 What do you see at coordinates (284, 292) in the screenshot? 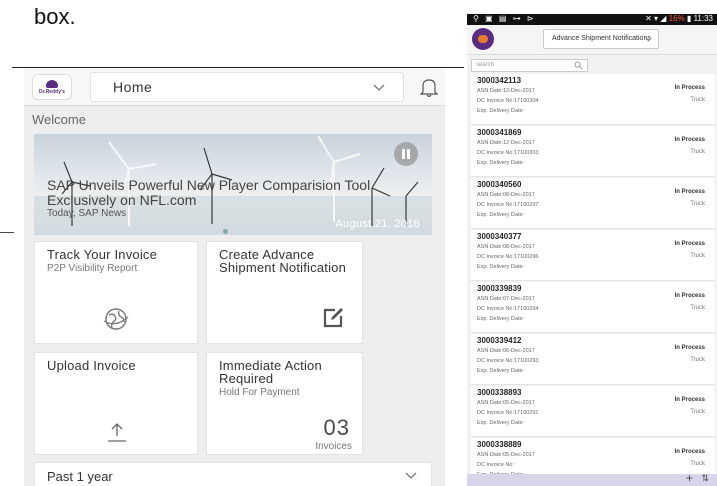
I see `tile-create-asn: Create Advance Shipment Notification` at bounding box center [284, 292].